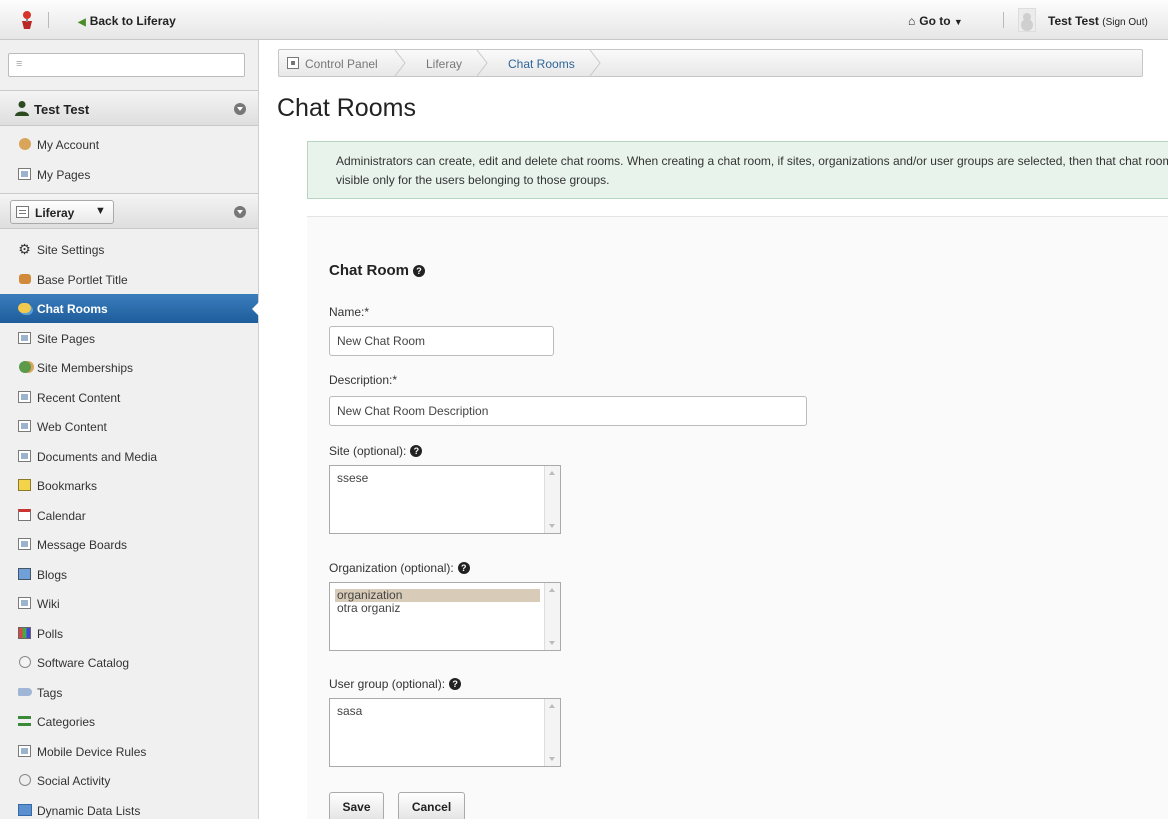  I want to click on sidebar-item-message-boards: Message Boards, so click(129, 544).